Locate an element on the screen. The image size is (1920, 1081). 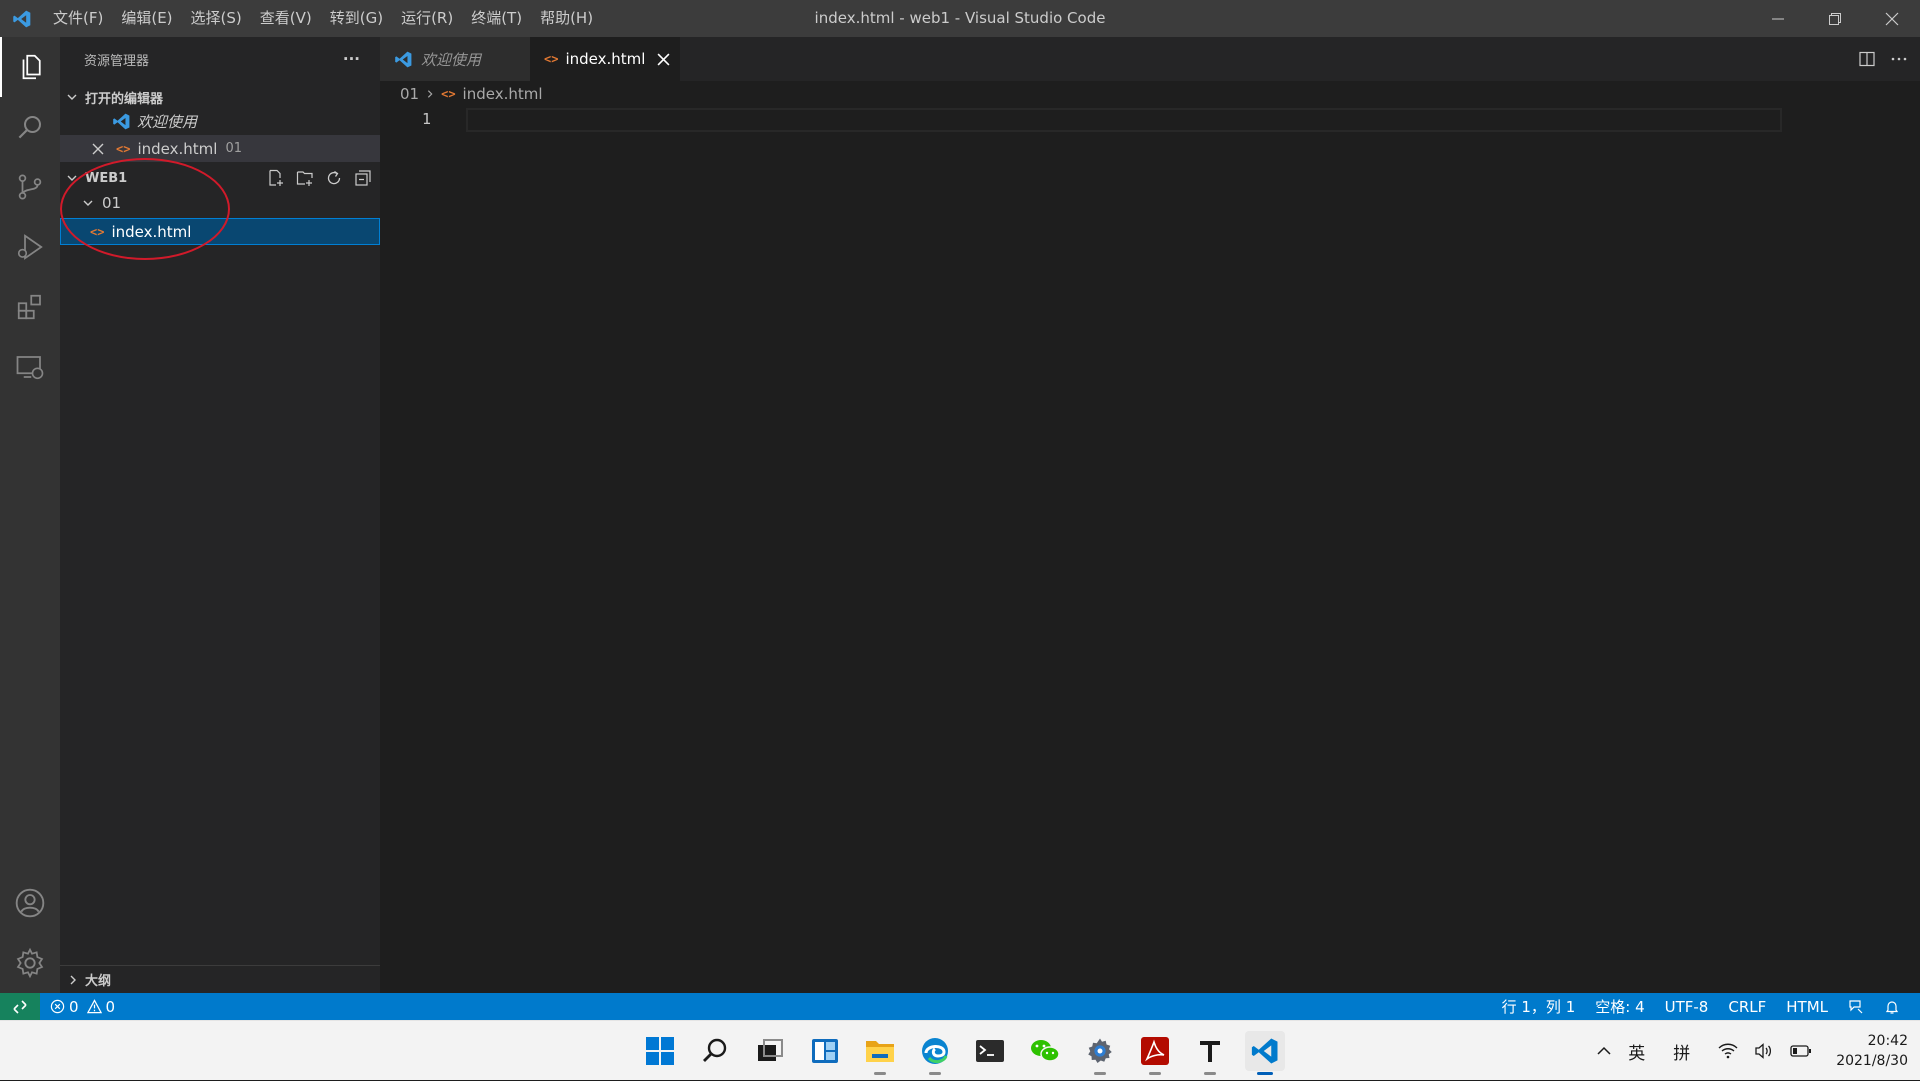
menu-run: 运行(R) is located at coordinates (427, 18).